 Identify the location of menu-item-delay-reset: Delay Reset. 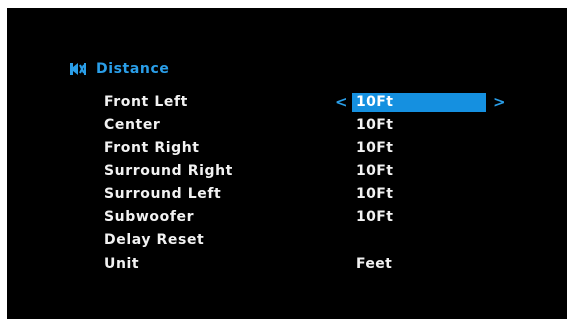
(287, 240).